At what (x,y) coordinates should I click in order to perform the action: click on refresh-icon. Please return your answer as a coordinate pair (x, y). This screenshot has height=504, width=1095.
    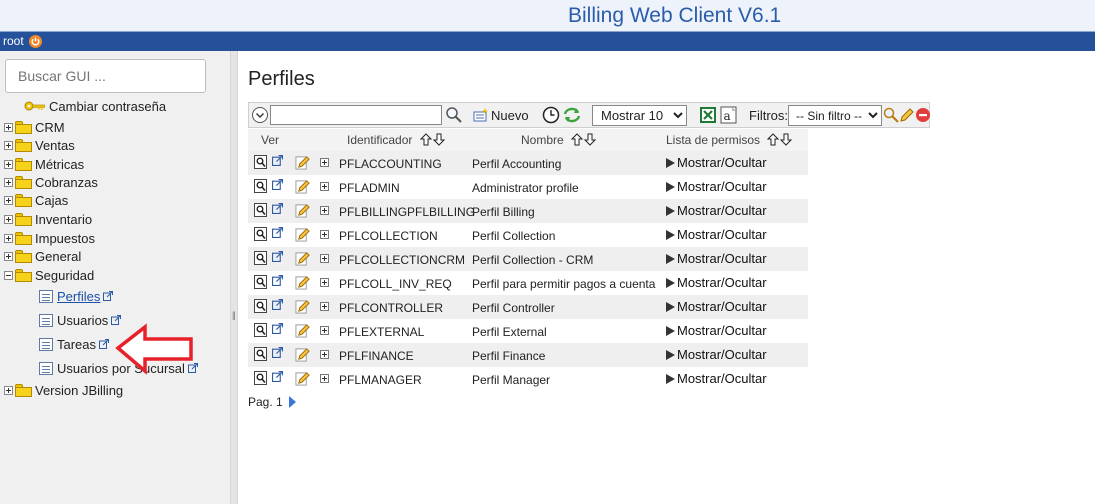
    Looking at the image, I should click on (572, 115).